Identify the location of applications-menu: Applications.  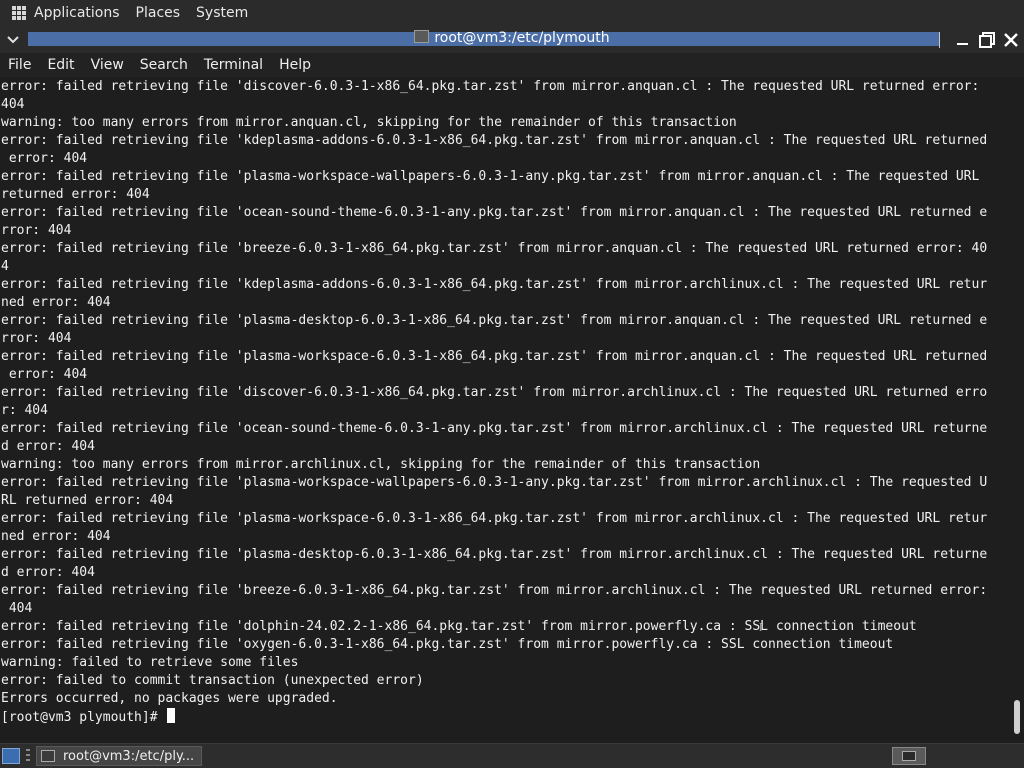
(77, 13).